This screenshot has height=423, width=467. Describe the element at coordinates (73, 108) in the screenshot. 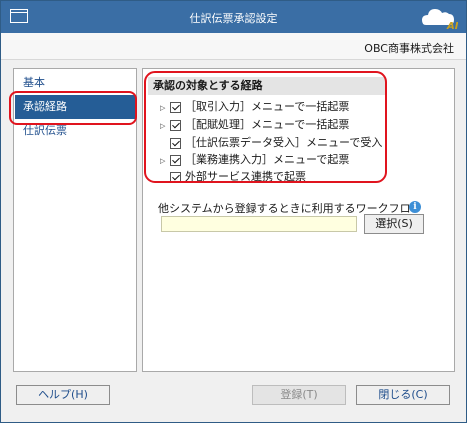

I see `nav-highlight-box` at that location.